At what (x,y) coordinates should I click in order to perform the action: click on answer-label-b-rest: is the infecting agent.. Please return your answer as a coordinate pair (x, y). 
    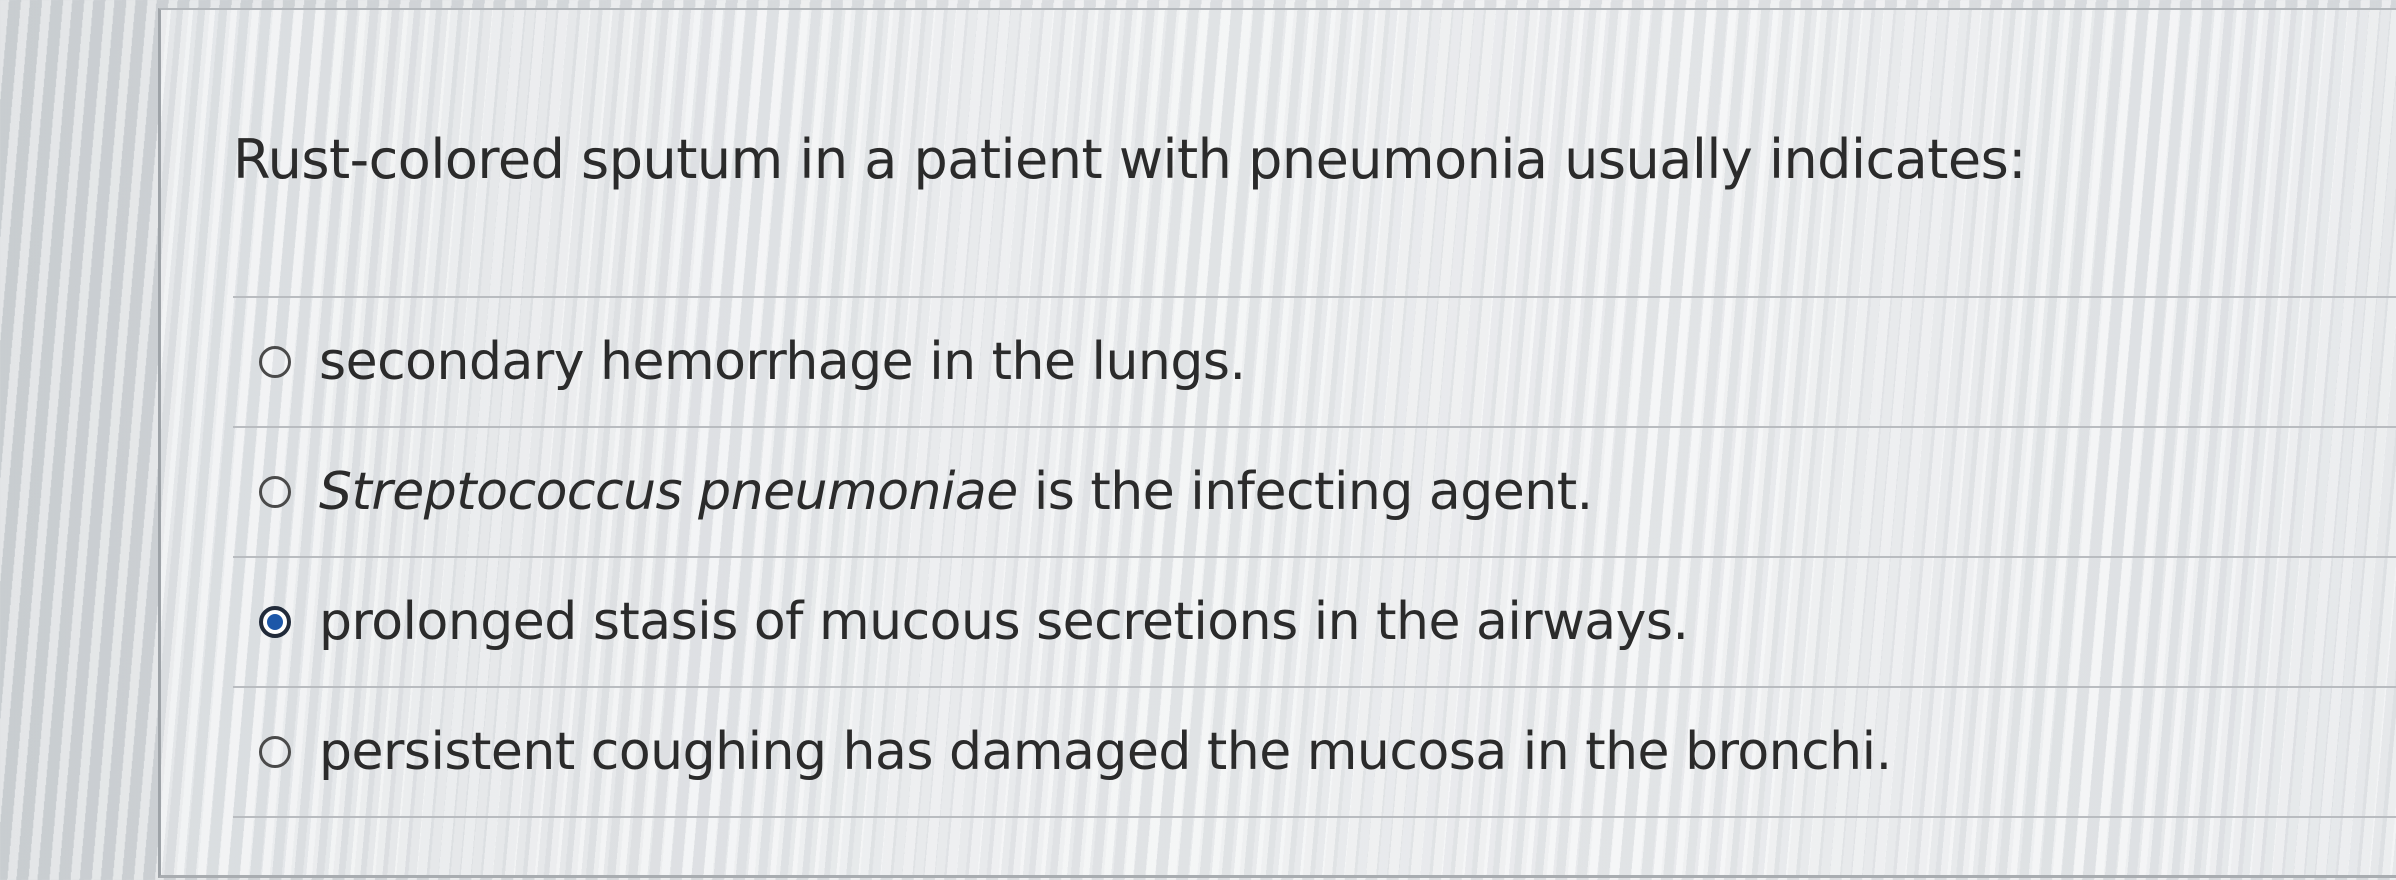
    Looking at the image, I should click on (1305, 492).